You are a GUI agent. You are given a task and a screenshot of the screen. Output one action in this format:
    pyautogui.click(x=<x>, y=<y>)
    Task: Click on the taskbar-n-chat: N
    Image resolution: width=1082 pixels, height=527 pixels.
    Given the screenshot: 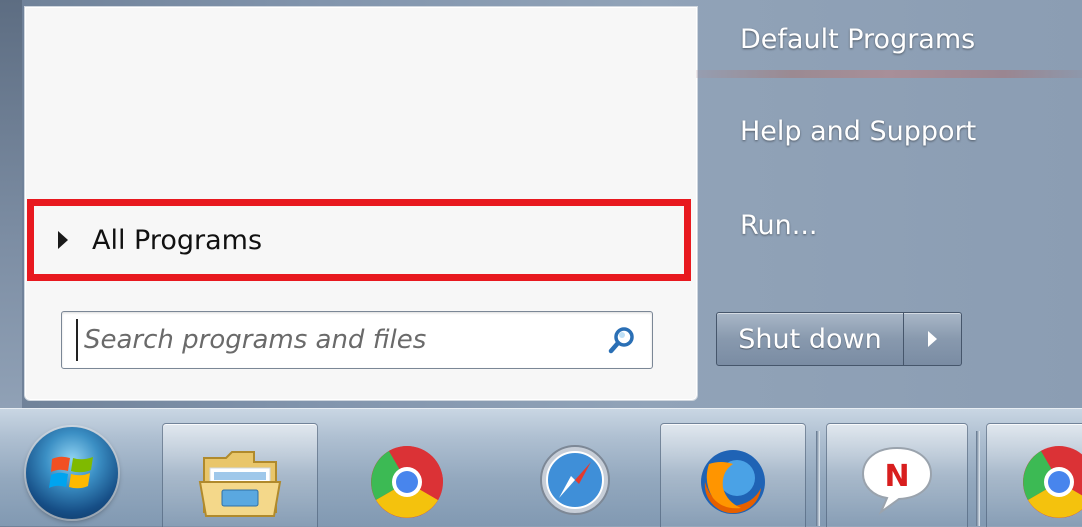 What is the action you would take?
    pyautogui.click(x=897, y=475)
    